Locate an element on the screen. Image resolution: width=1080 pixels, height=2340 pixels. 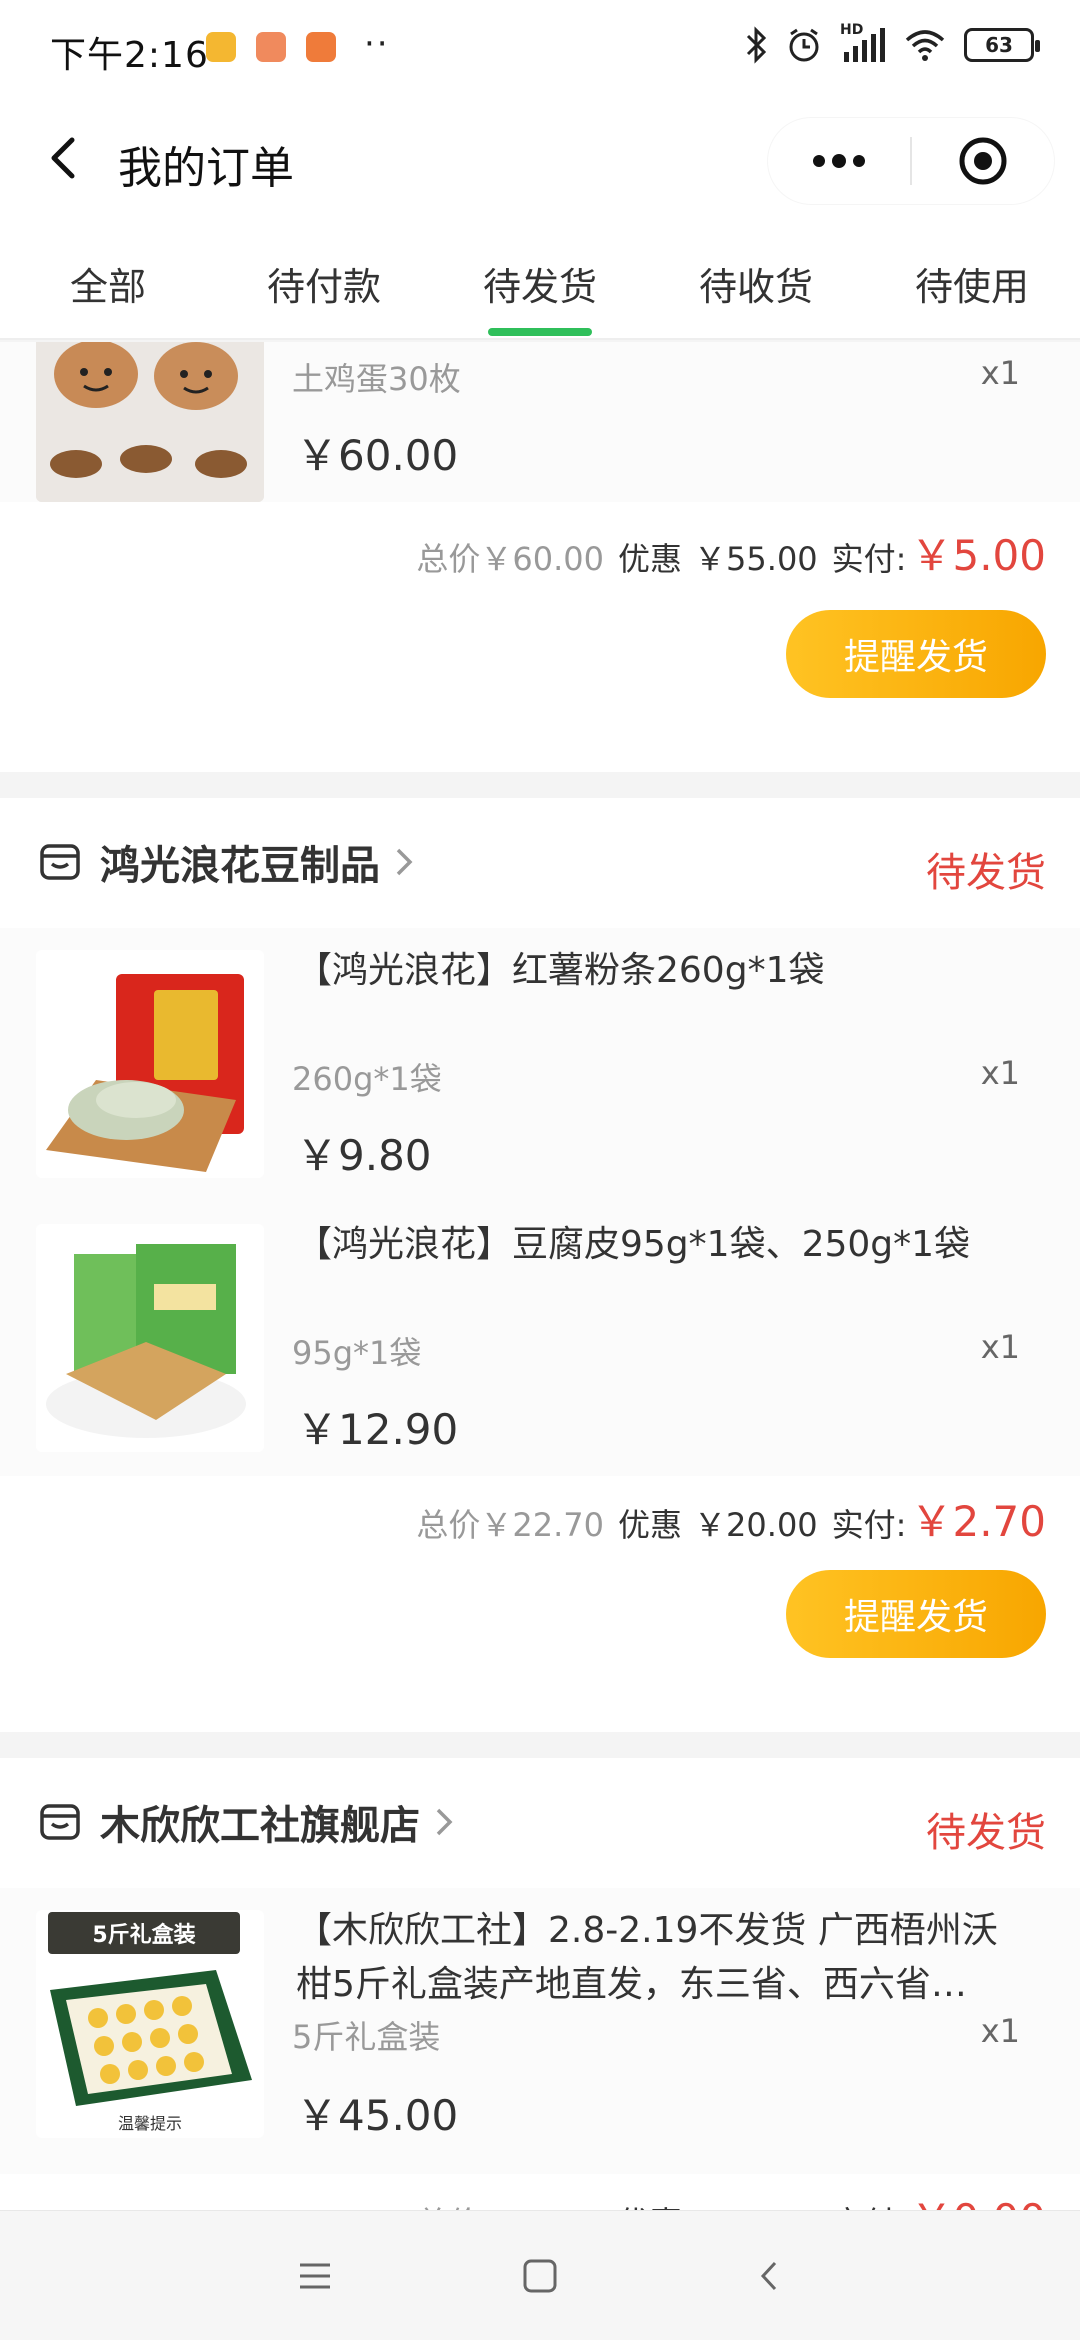
order-item: 土鸡蛋30枚 x1 ￥60.00 is located at coordinates (540, 422).